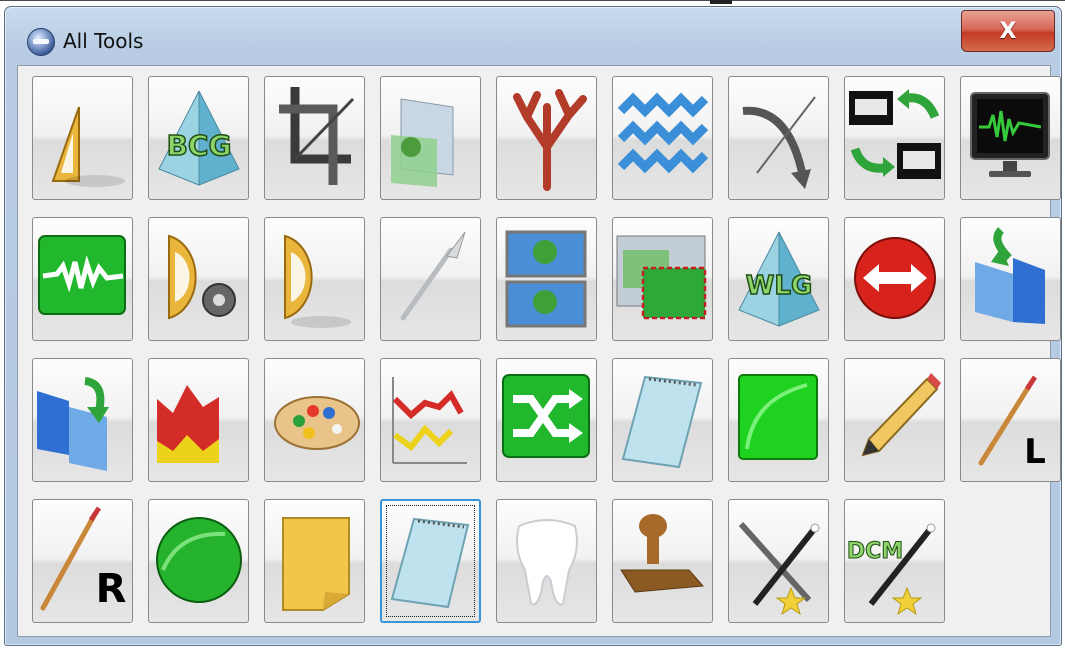 The image size is (1065, 649). I want to click on tool-button-shuffle, so click(546, 420).